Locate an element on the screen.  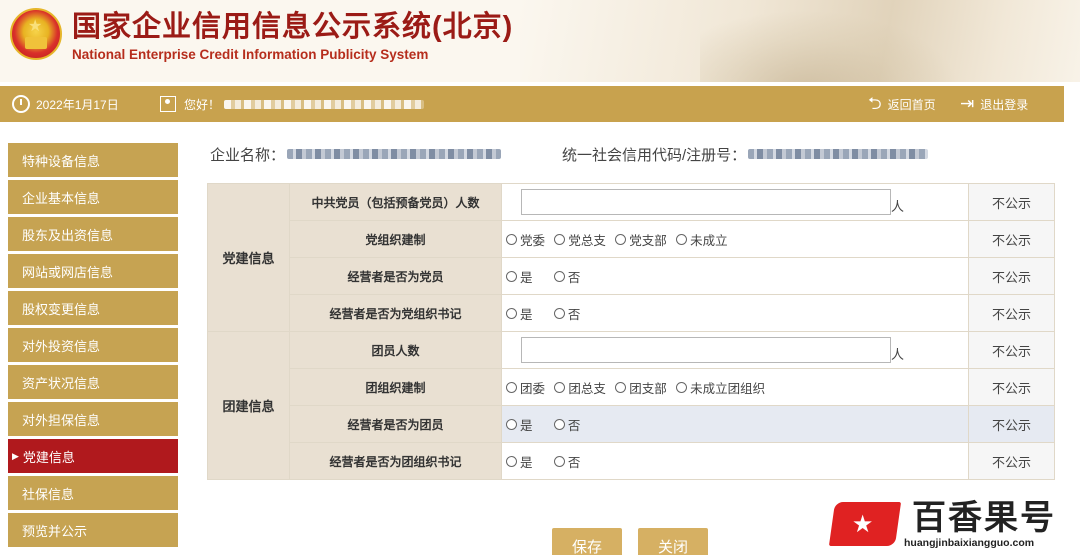
logout-link-label: 退出登录 is located at coordinates (1004, 104).